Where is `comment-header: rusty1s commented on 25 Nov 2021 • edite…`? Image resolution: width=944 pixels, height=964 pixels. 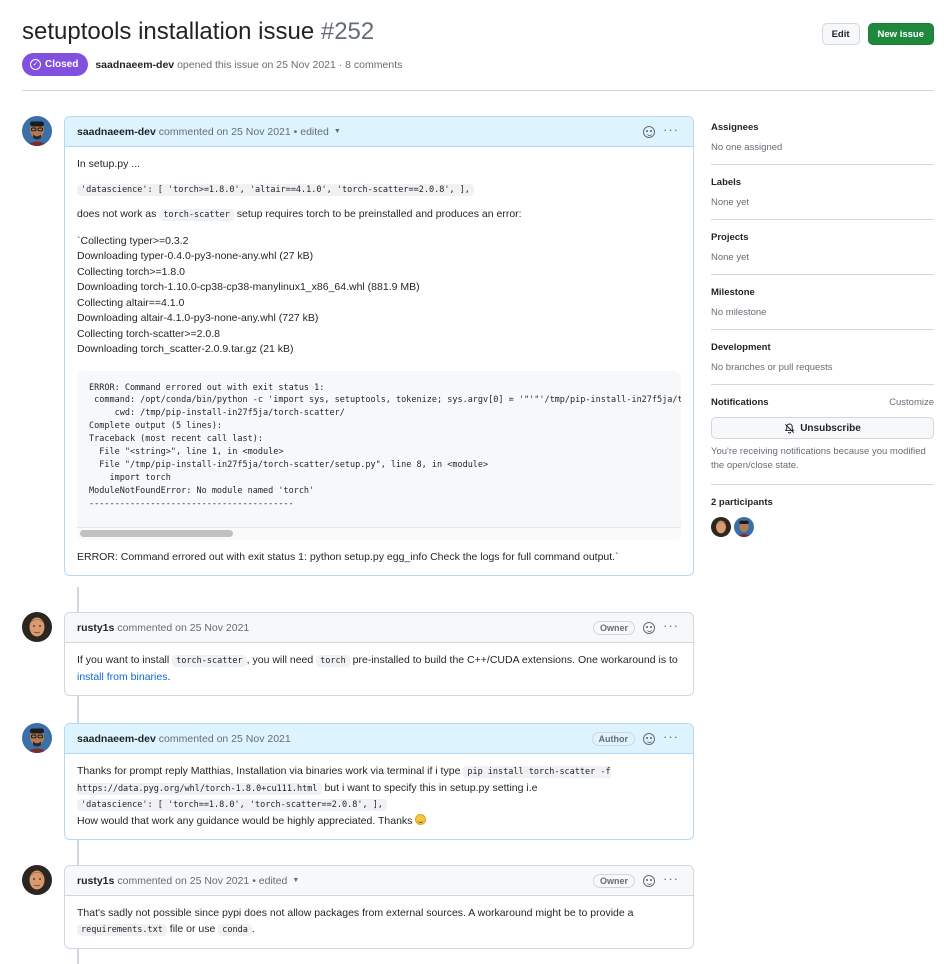 comment-header: rusty1s commented on 25 Nov 2021 • edite… is located at coordinates (379, 881).